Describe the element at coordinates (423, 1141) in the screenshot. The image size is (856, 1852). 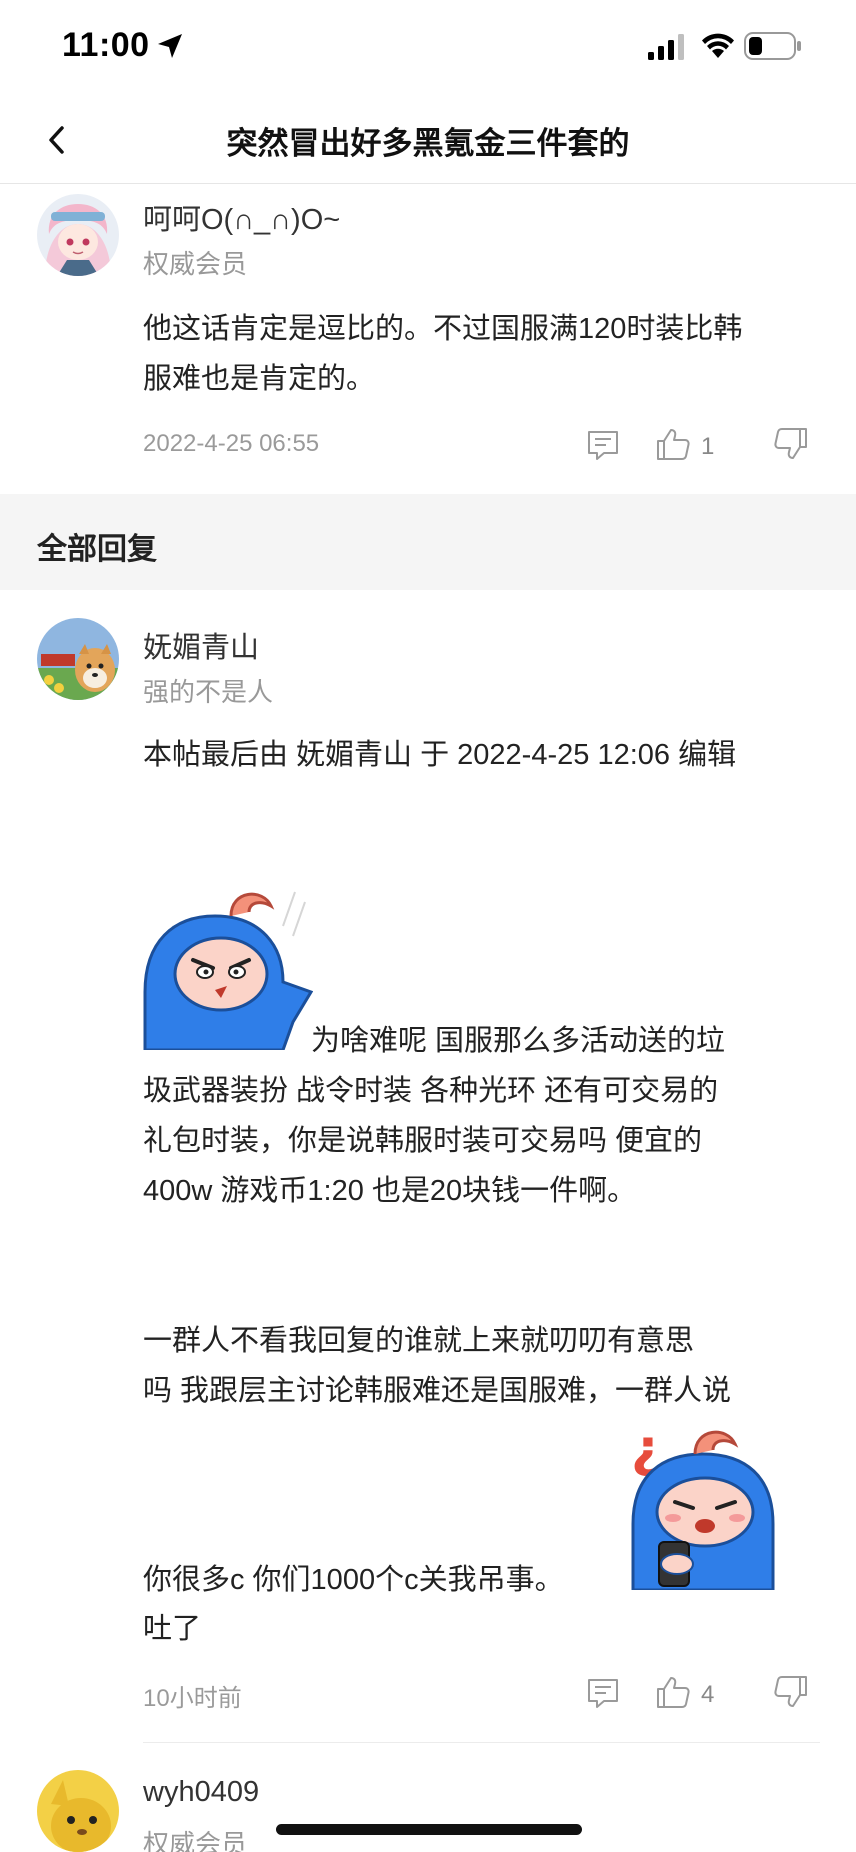
I see `content-line: 礼包时装，你是说韩服时装可交易吗 便宜的` at that location.